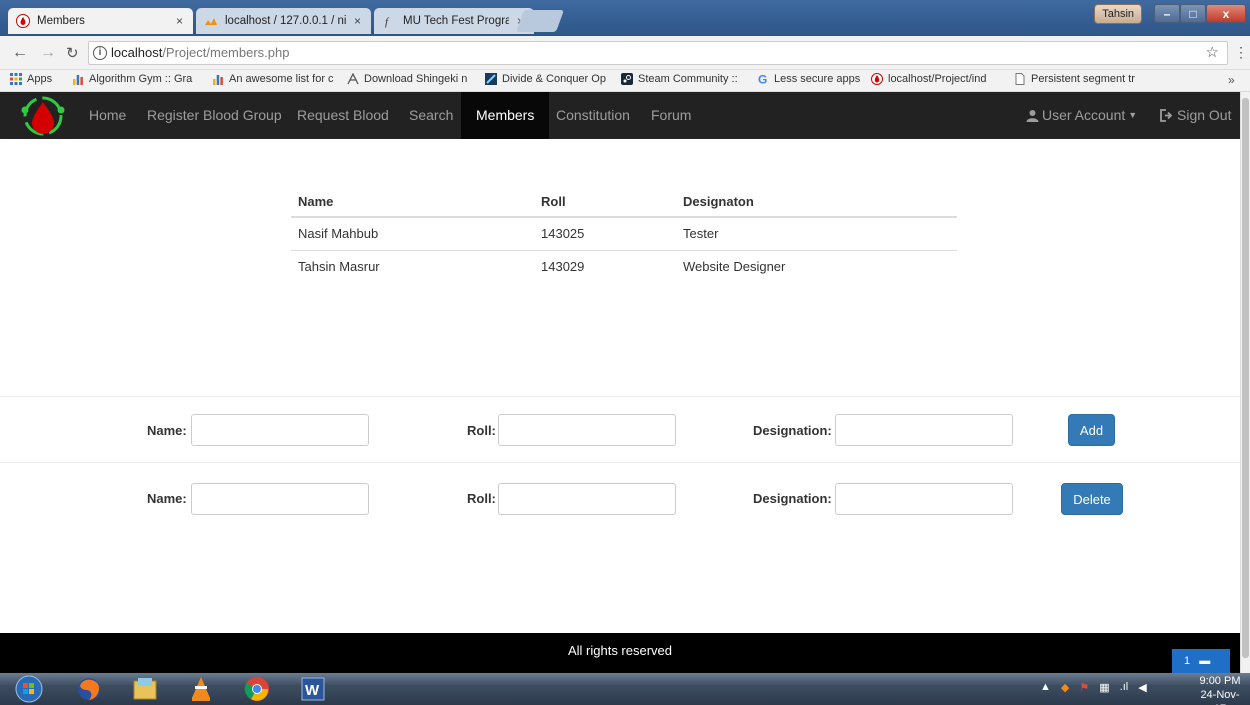 Image resolution: width=1250 pixels, height=705 pixels. What do you see at coordinates (1045, 687) in the screenshot?
I see `tray-arrow-icon: ▲` at bounding box center [1045, 687].